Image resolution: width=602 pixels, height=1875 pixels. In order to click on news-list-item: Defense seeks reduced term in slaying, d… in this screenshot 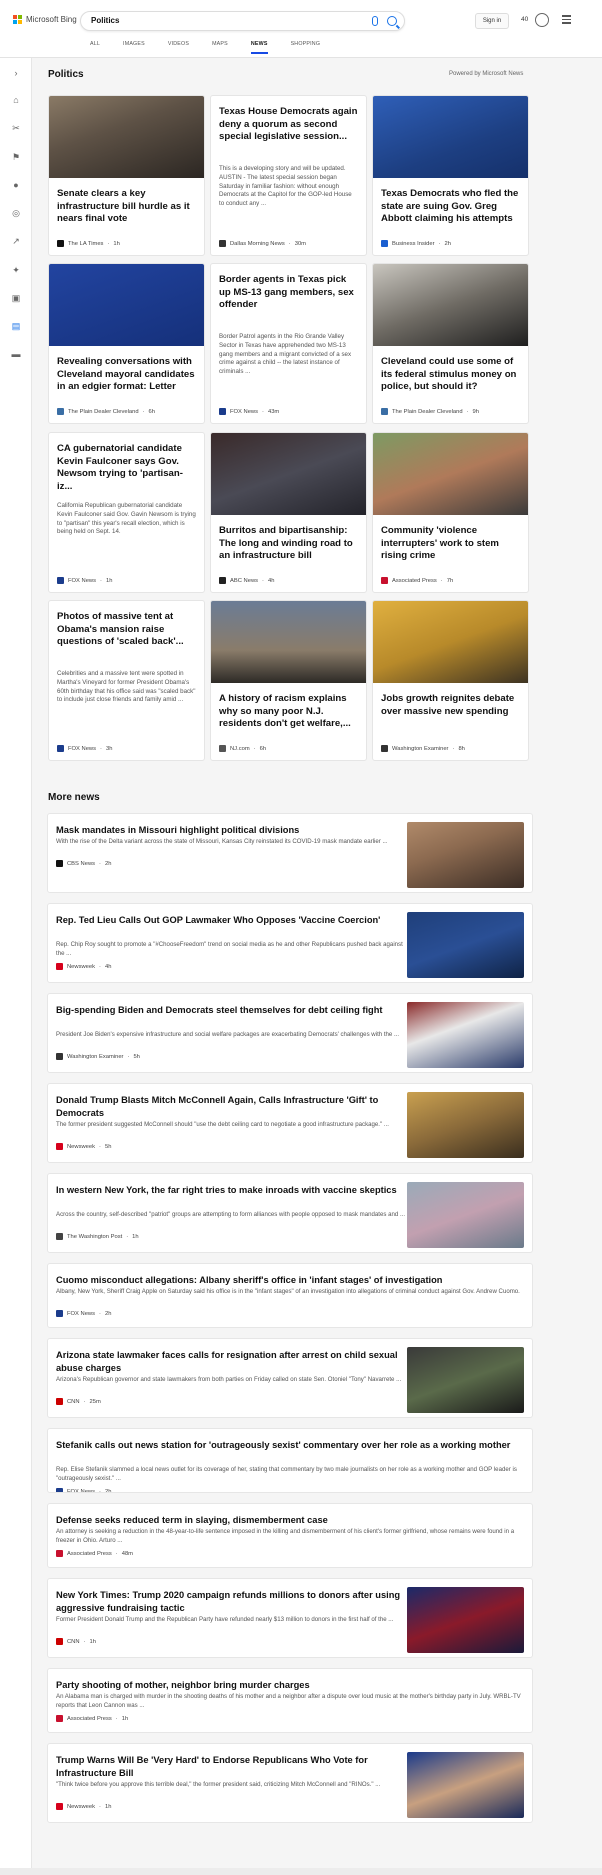, I will do `click(290, 1535)`.